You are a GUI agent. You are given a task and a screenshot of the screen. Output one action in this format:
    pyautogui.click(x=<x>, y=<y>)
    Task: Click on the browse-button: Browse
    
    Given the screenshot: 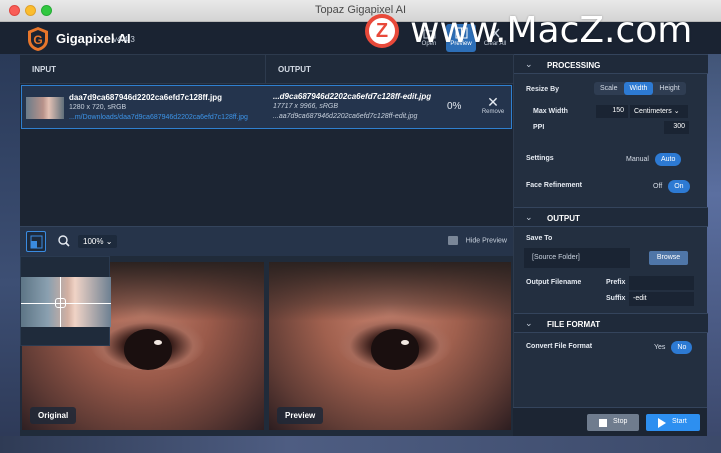 What is the action you would take?
    pyautogui.click(x=668, y=258)
    